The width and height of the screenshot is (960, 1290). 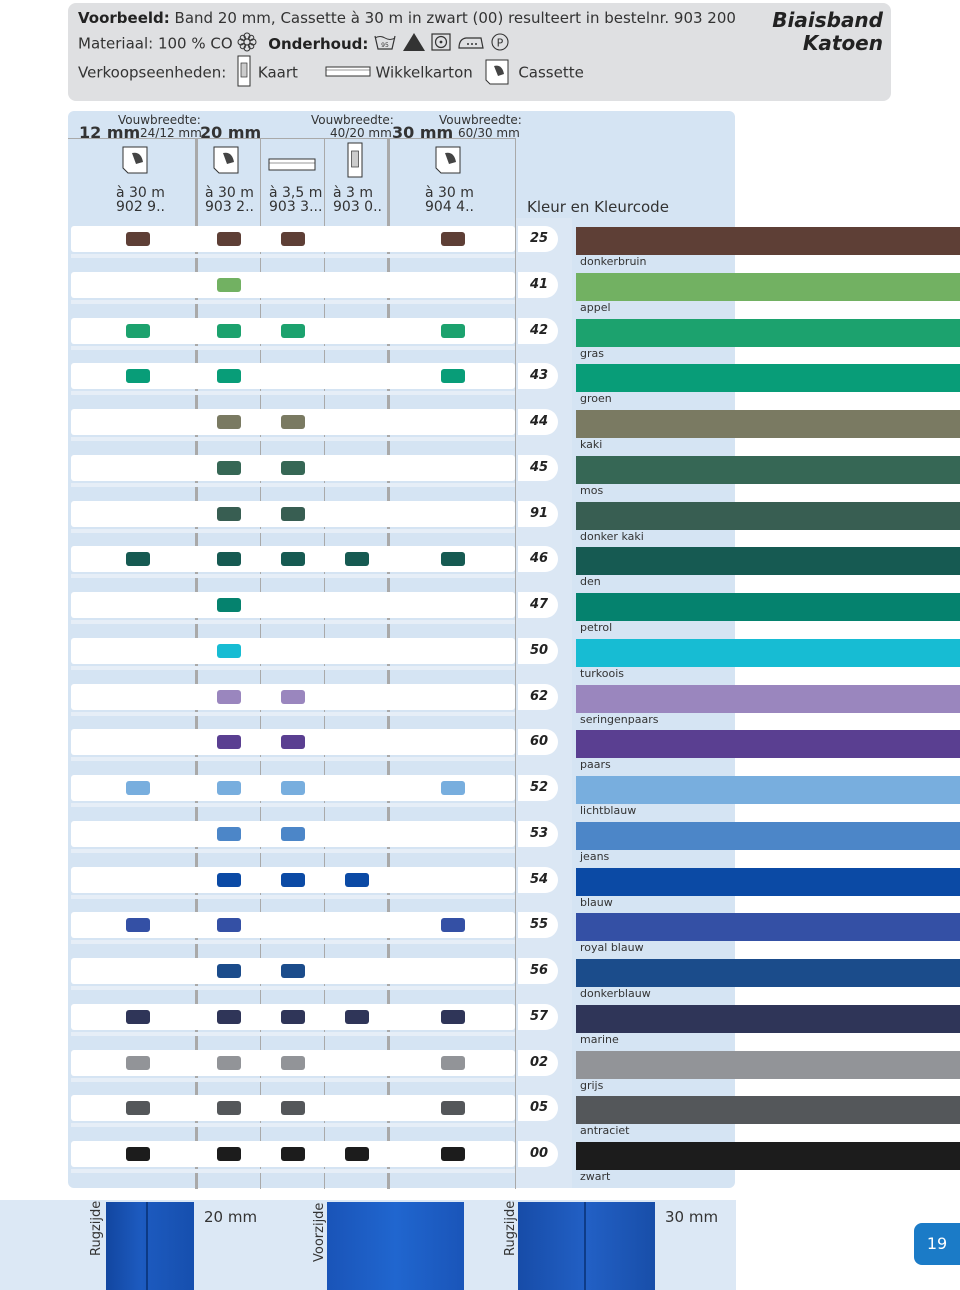 What do you see at coordinates (595, 307) in the screenshot?
I see `color-name: appel` at bounding box center [595, 307].